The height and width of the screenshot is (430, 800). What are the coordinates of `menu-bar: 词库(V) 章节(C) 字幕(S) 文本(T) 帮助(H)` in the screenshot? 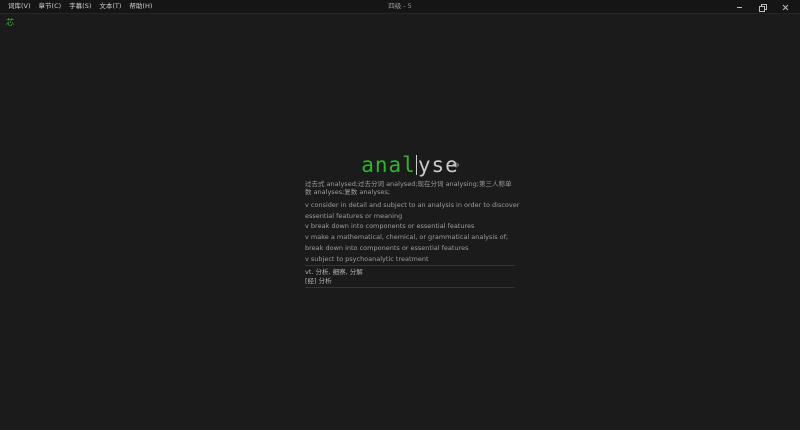 It's located at (84, 6).